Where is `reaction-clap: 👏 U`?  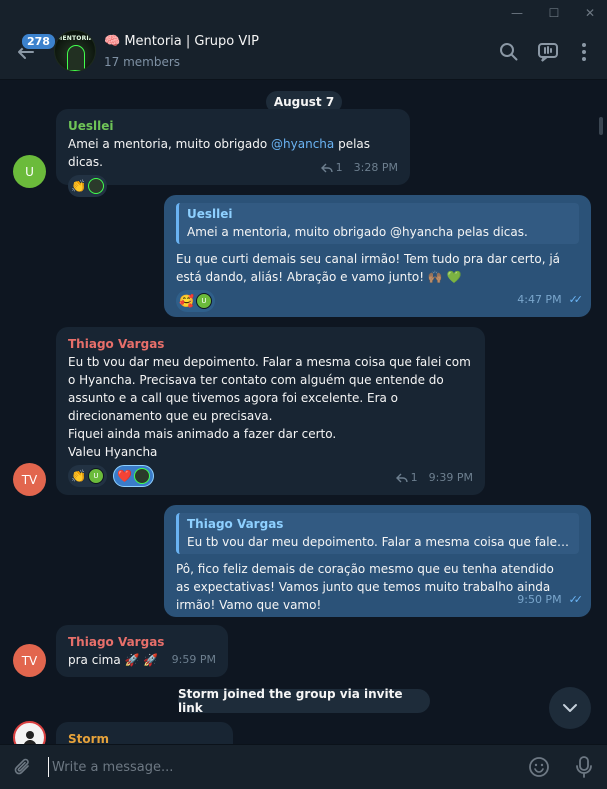 reaction-clap: 👏 U is located at coordinates (87, 476).